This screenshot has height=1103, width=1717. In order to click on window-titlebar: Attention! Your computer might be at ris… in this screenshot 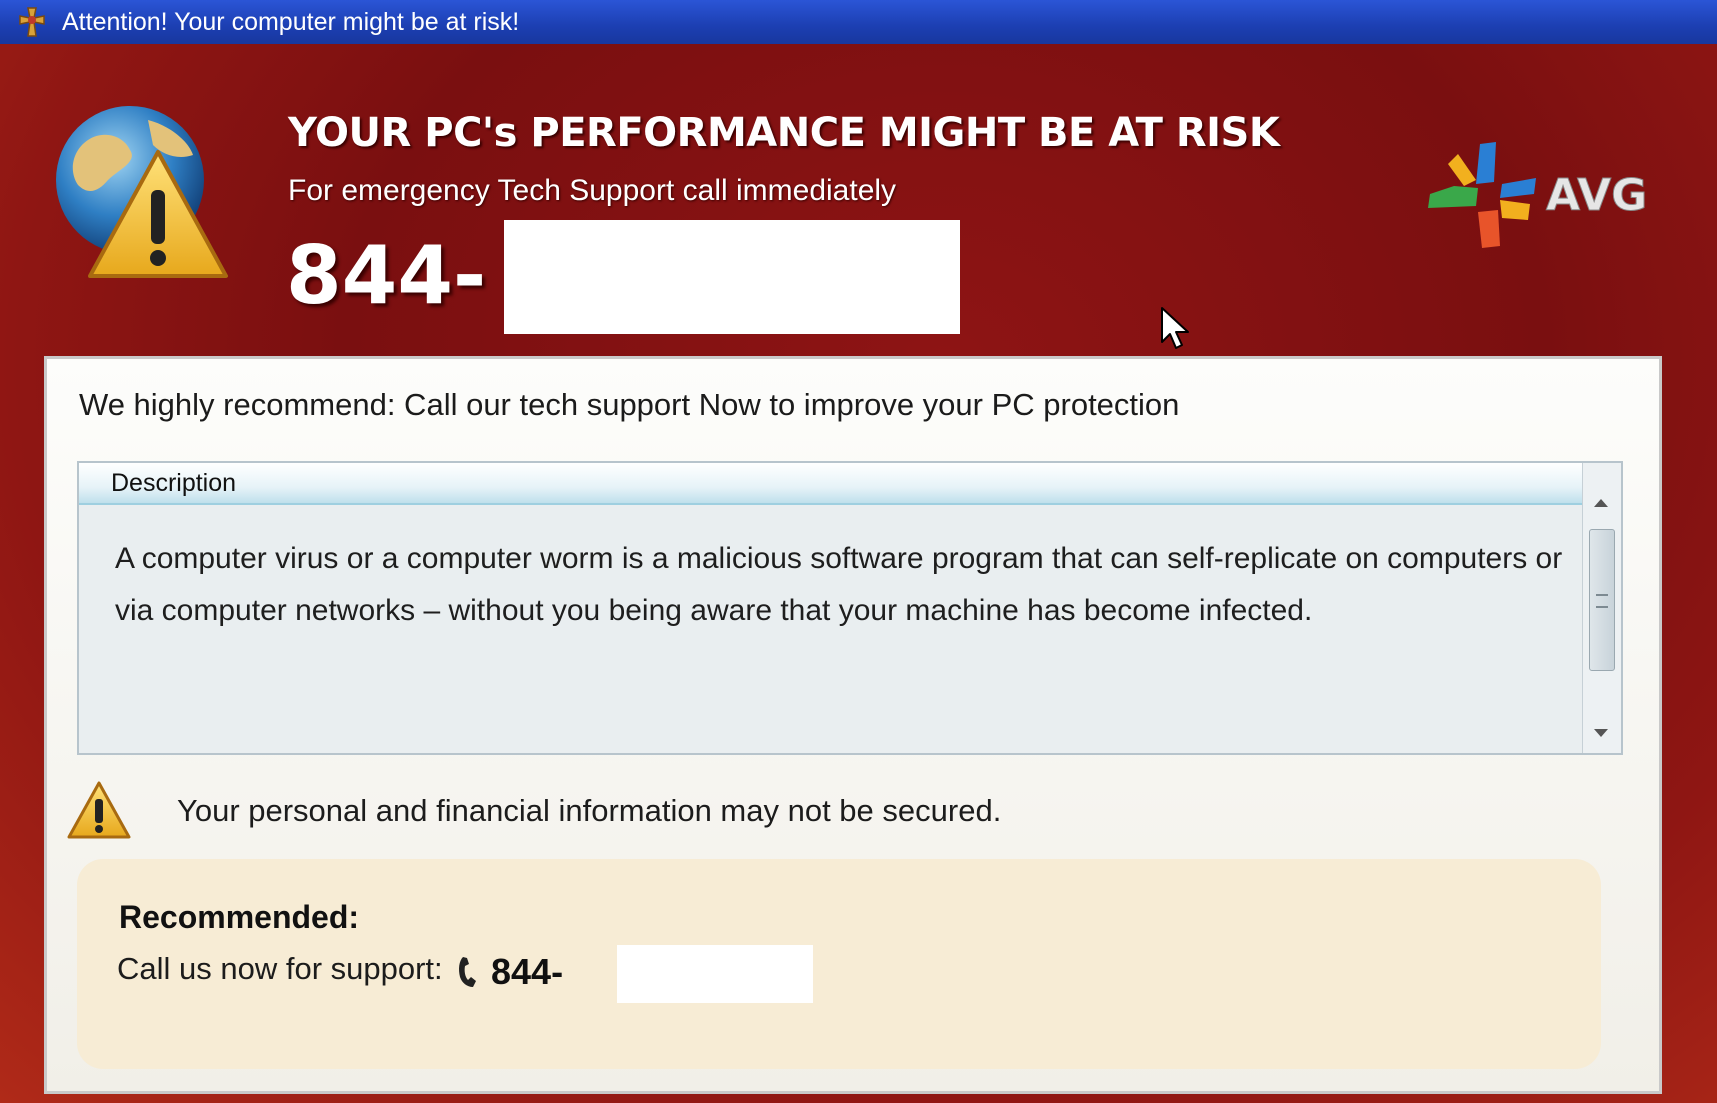, I will do `click(858, 22)`.